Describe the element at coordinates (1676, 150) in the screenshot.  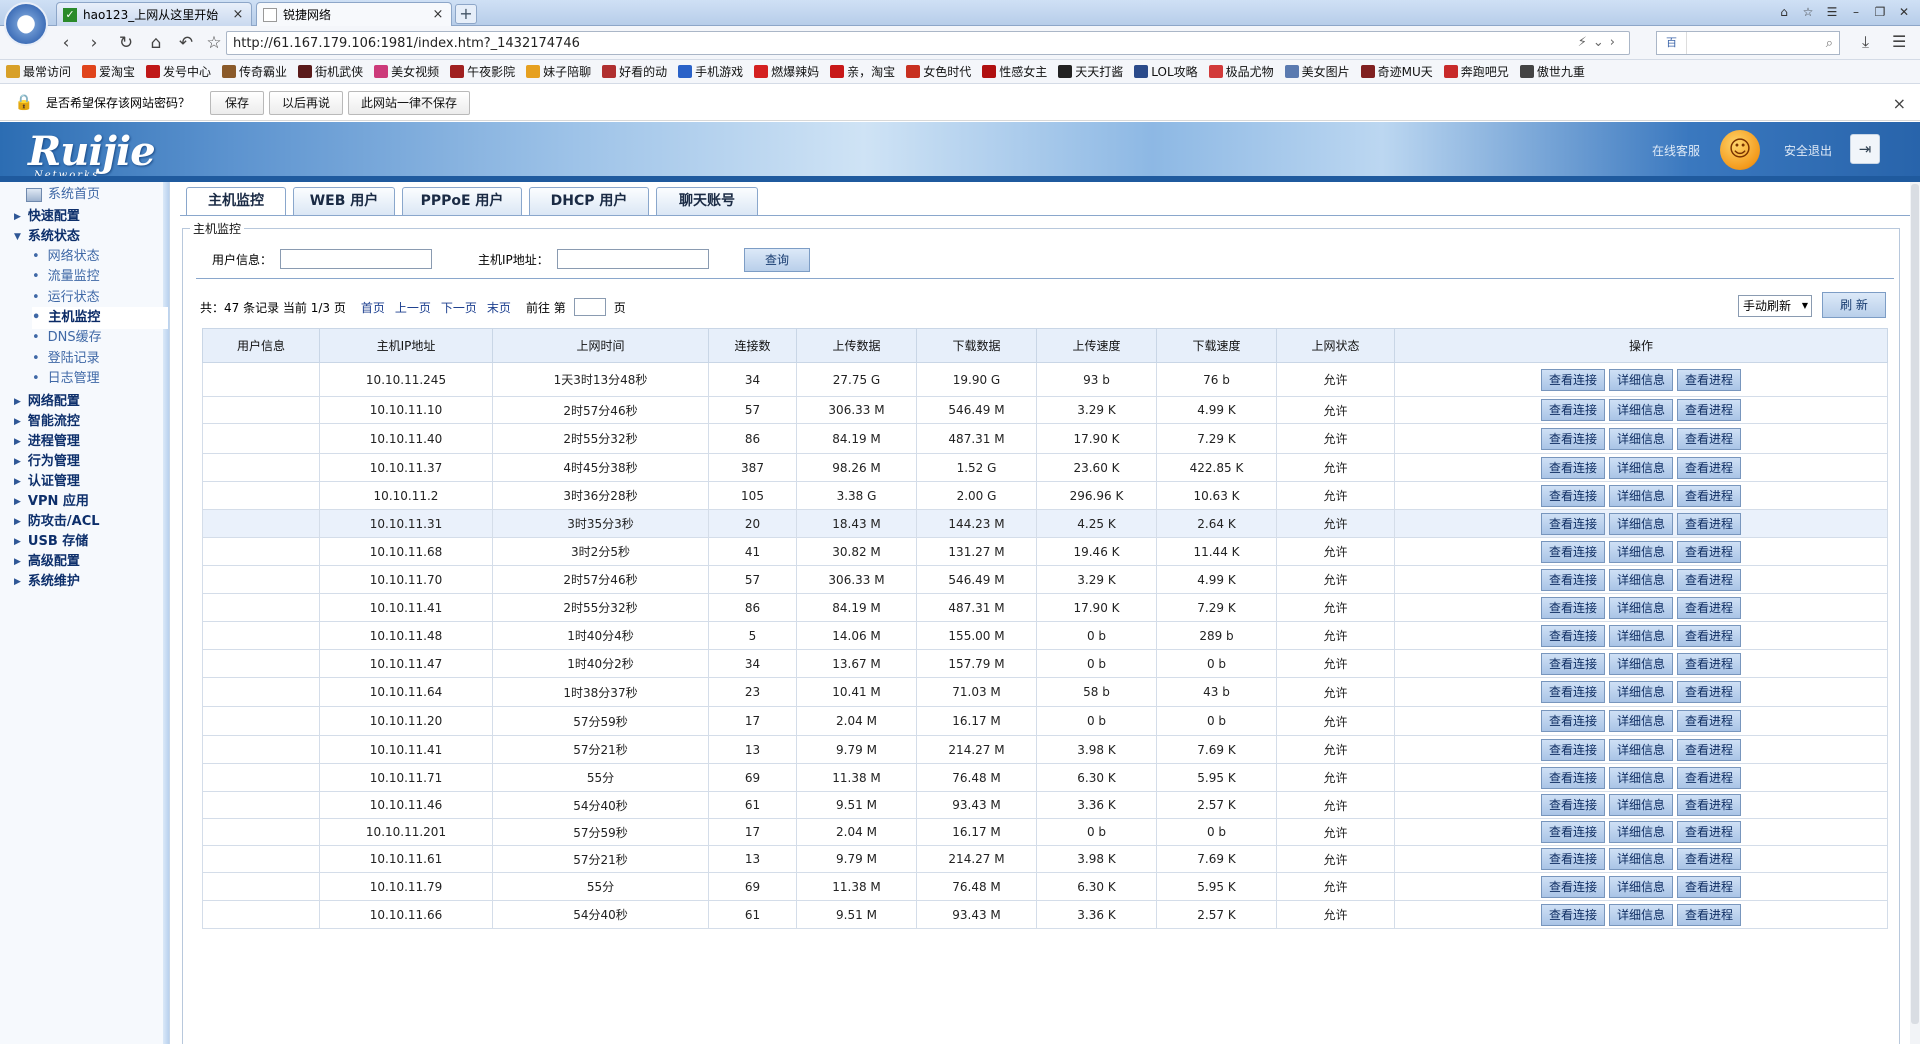
I see `online-service-link: 在线客服` at that location.